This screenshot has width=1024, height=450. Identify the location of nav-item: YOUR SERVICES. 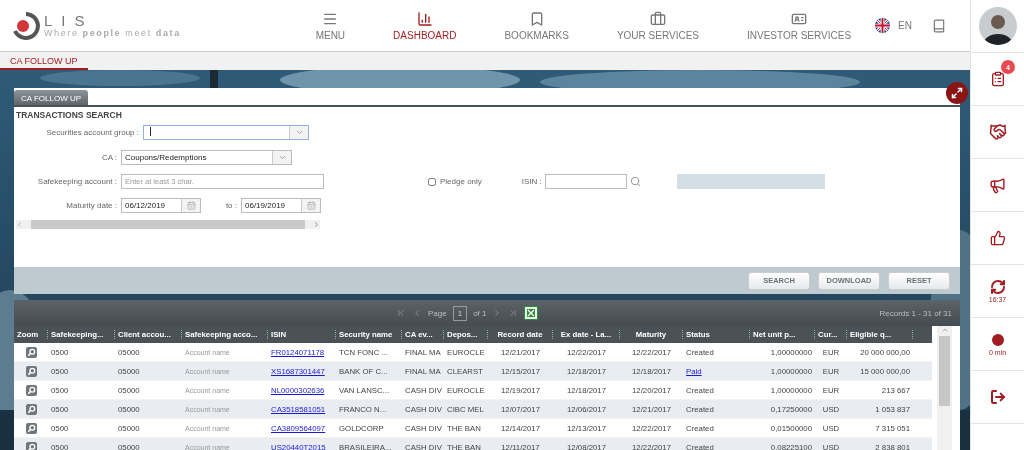
(657, 25).